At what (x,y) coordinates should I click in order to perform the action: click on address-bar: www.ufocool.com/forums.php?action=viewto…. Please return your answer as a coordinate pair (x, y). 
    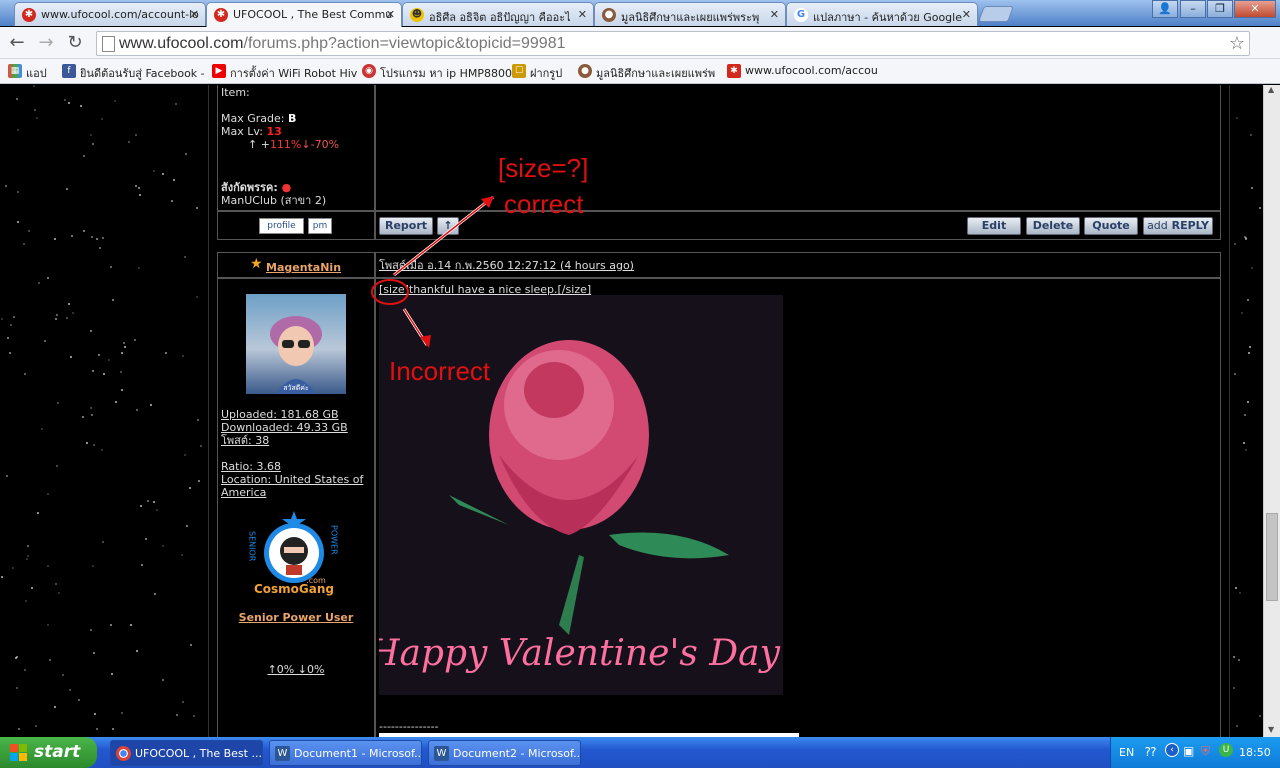
    Looking at the image, I should click on (673, 43).